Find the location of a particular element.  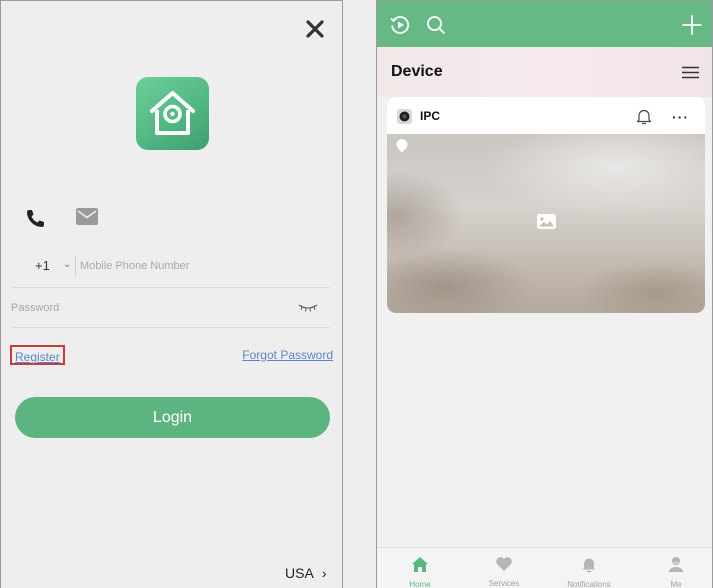

pin-icon is located at coordinates (402, 146).